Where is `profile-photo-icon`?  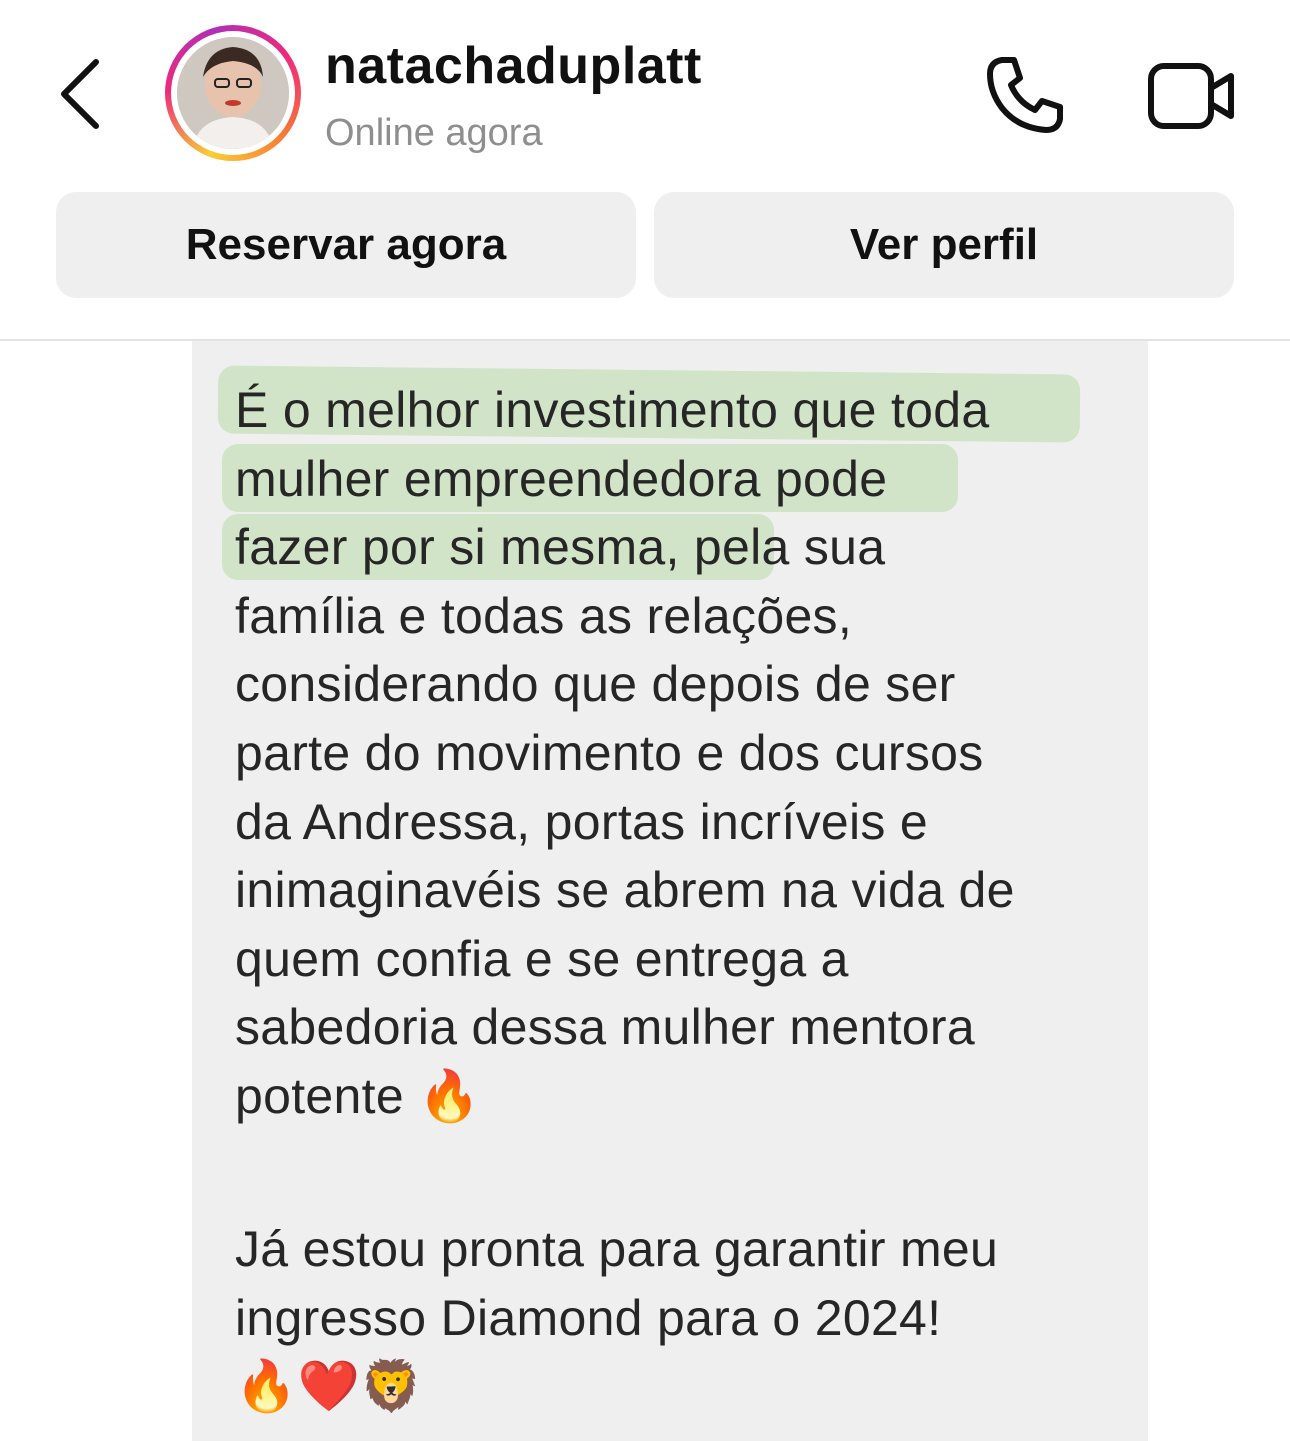
profile-photo-icon is located at coordinates (233, 93).